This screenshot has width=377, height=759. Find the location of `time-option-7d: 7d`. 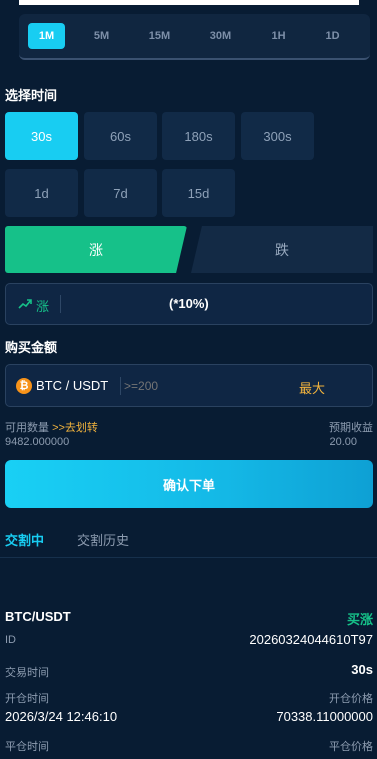

time-option-7d: 7d is located at coordinates (120, 193).